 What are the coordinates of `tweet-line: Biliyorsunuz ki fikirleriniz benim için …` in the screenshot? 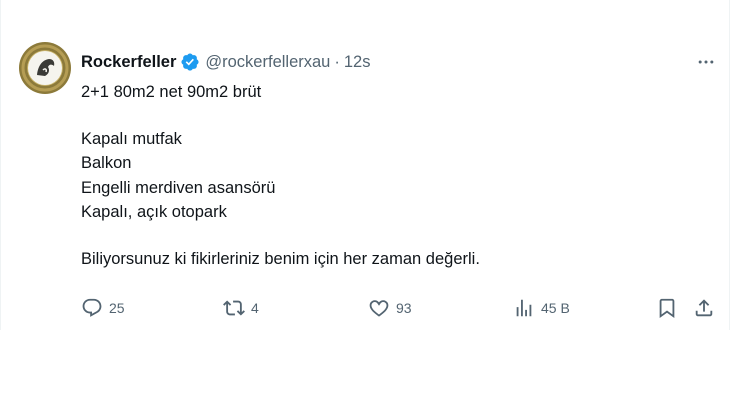 It's located at (280, 258).